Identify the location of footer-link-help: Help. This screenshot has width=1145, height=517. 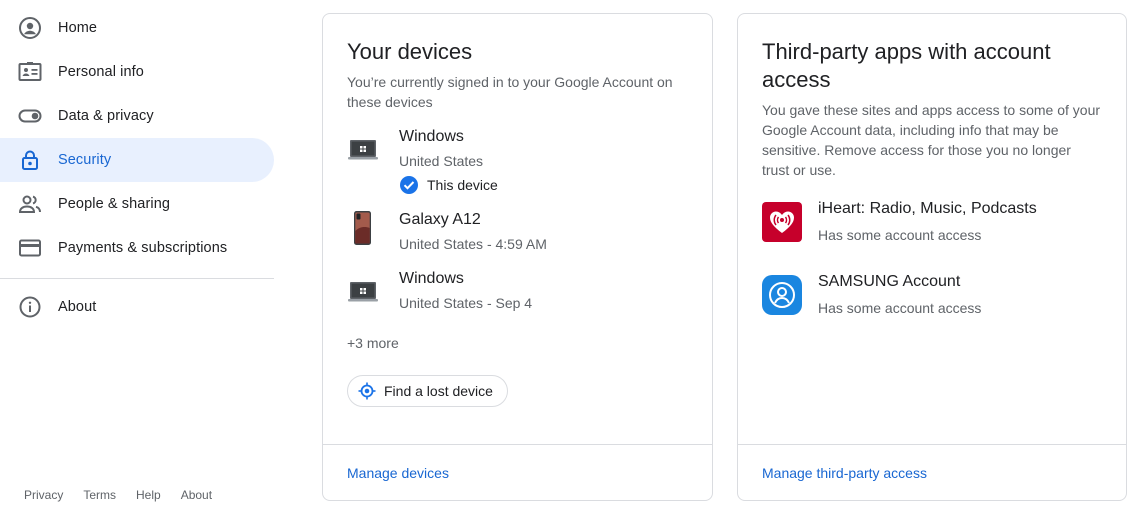
(148, 495).